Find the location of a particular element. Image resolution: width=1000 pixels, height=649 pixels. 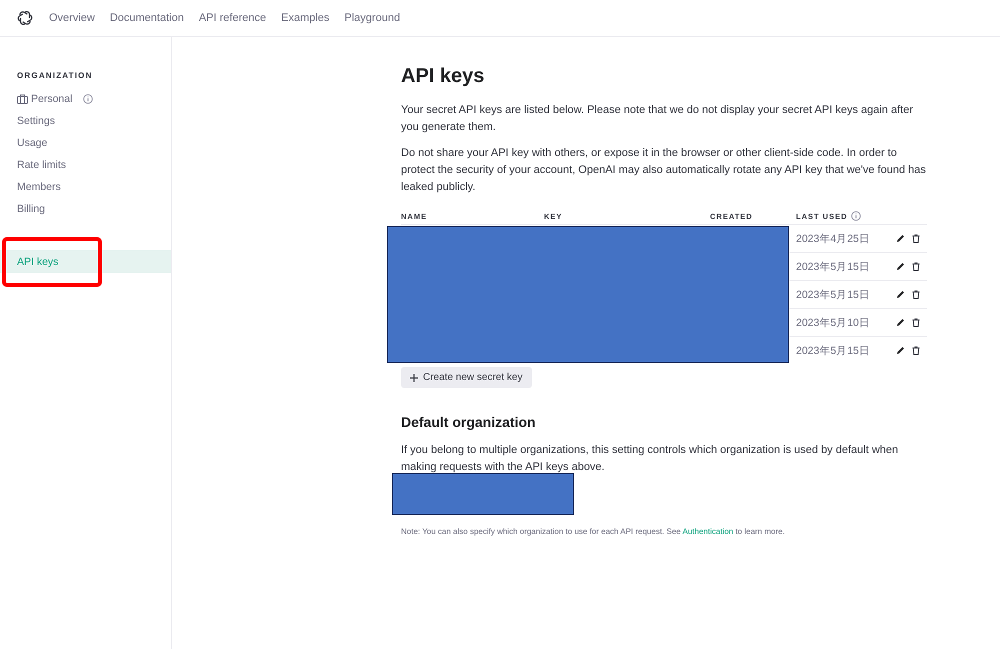

sidebar-item: Billing is located at coordinates (85, 209).